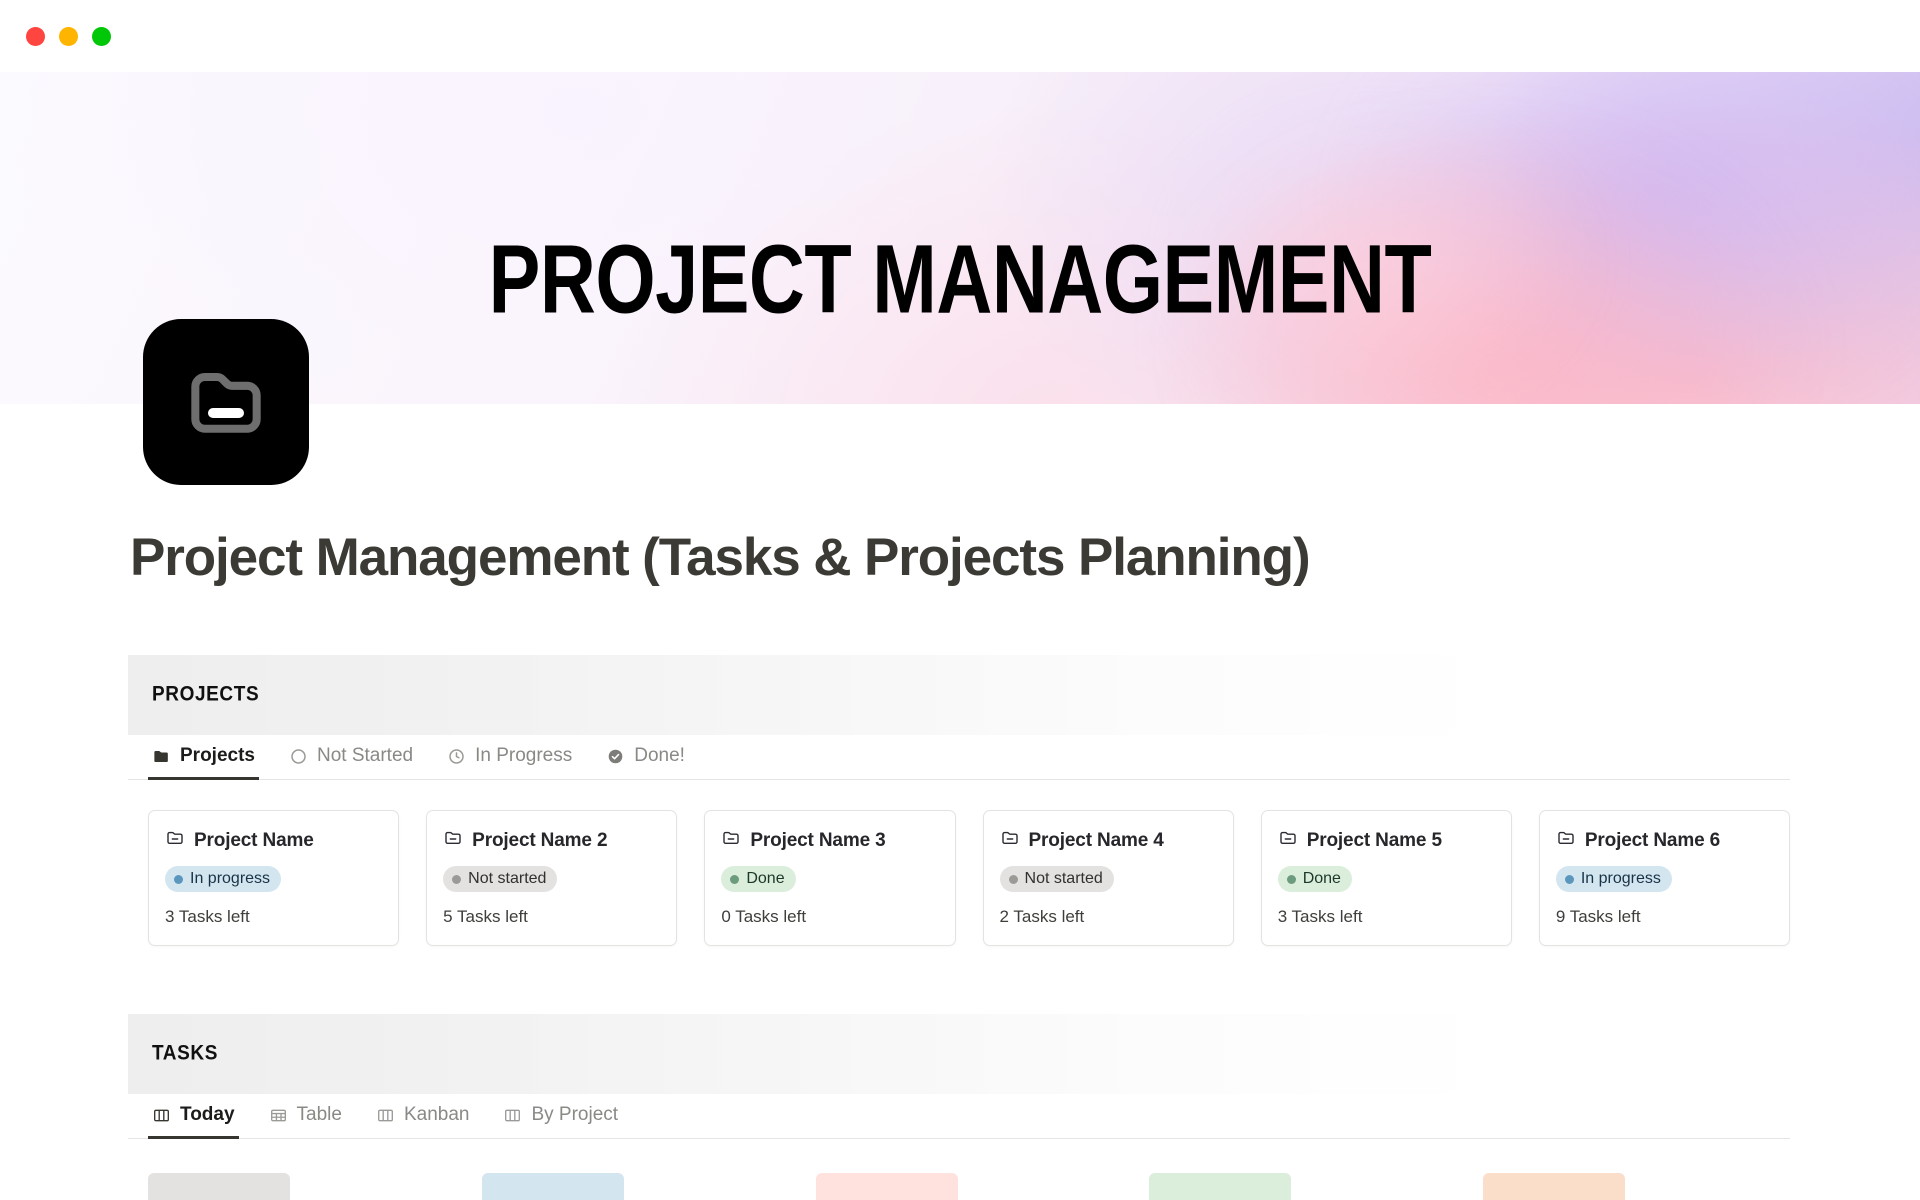 This screenshot has width=1920, height=1200. I want to click on tab-not-started: Not Started, so click(351, 757).